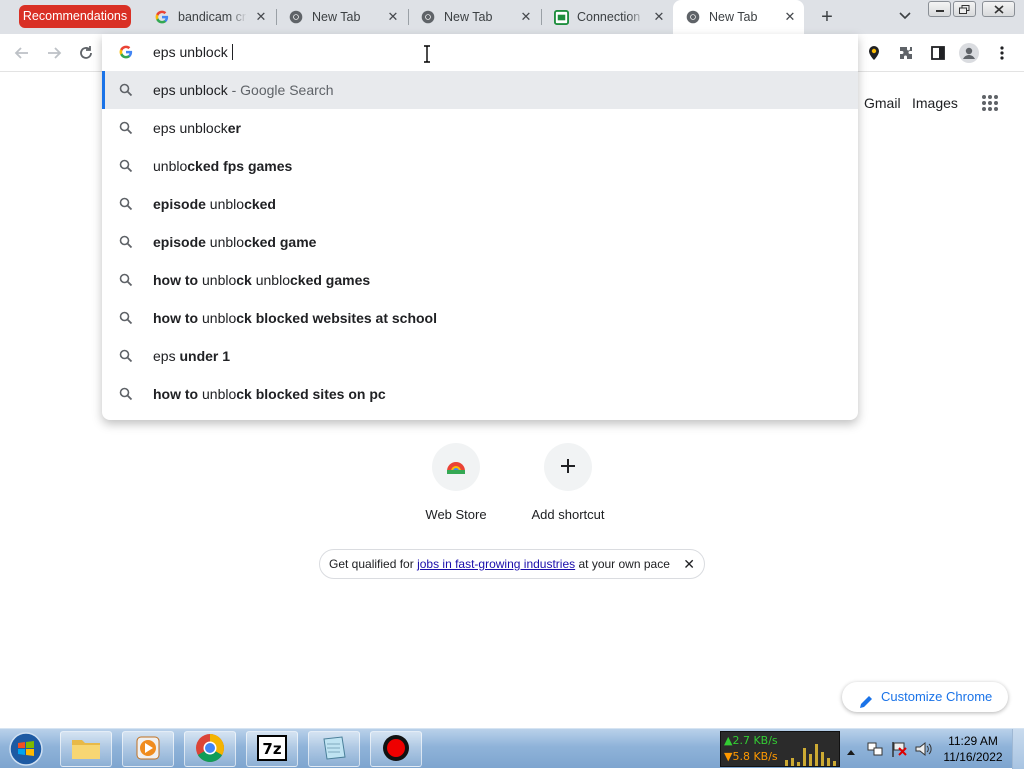 The height and width of the screenshot is (770, 1024). I want to click on svg-text: 7z, so click(271, 749).